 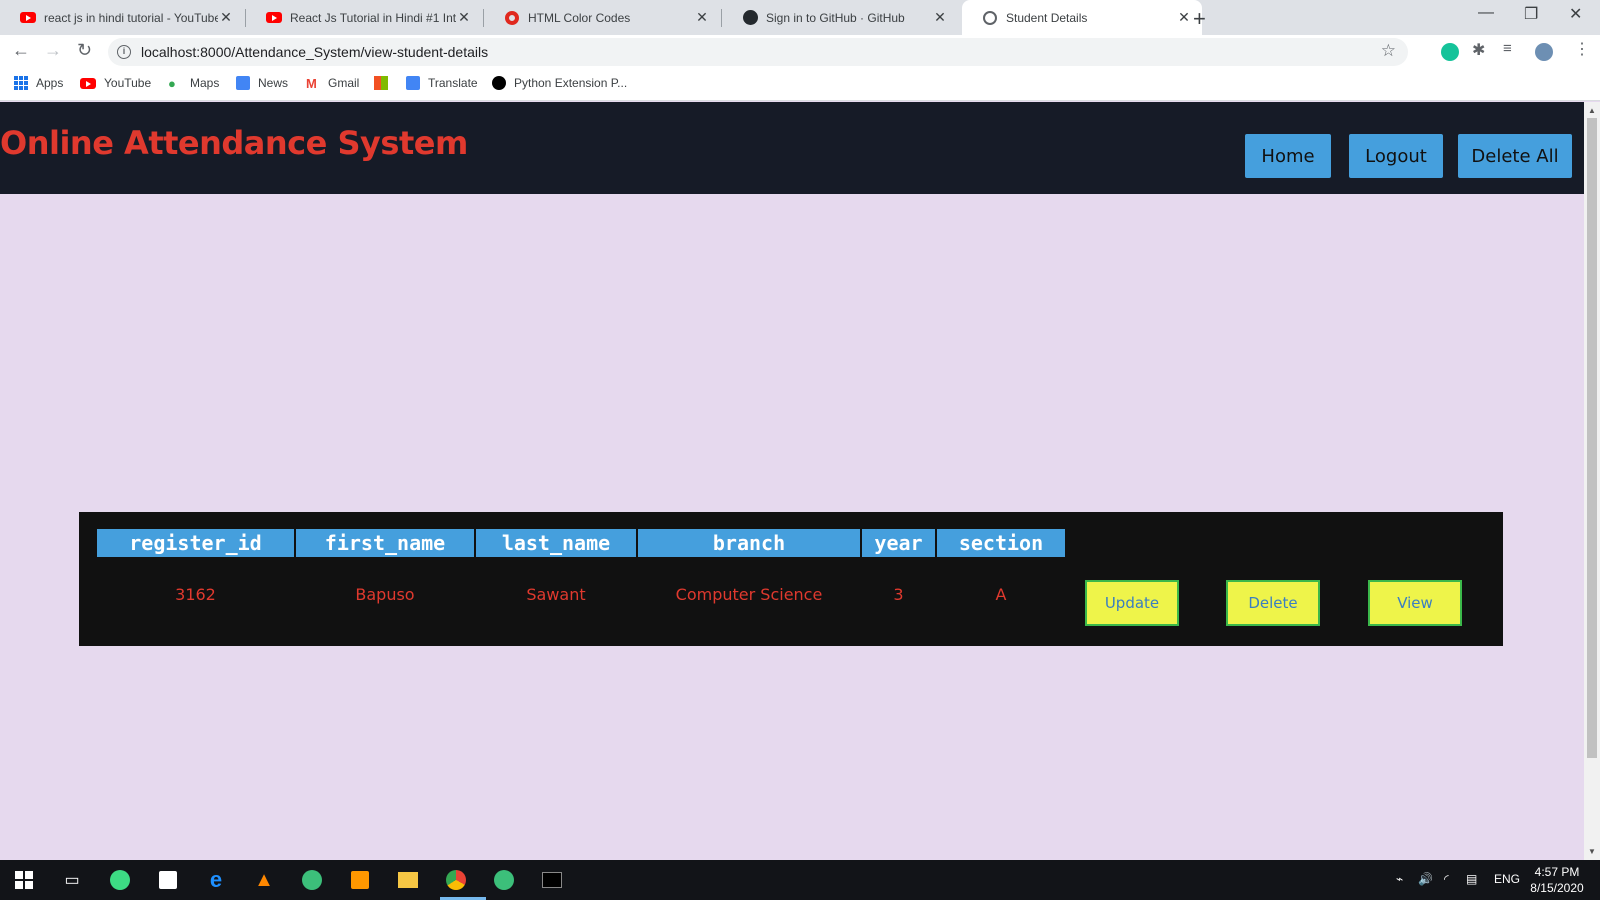 What do you see at coordinates (456, 880) in the screenshot?
I see `chrome-icon` at bounding box center [456, 880].